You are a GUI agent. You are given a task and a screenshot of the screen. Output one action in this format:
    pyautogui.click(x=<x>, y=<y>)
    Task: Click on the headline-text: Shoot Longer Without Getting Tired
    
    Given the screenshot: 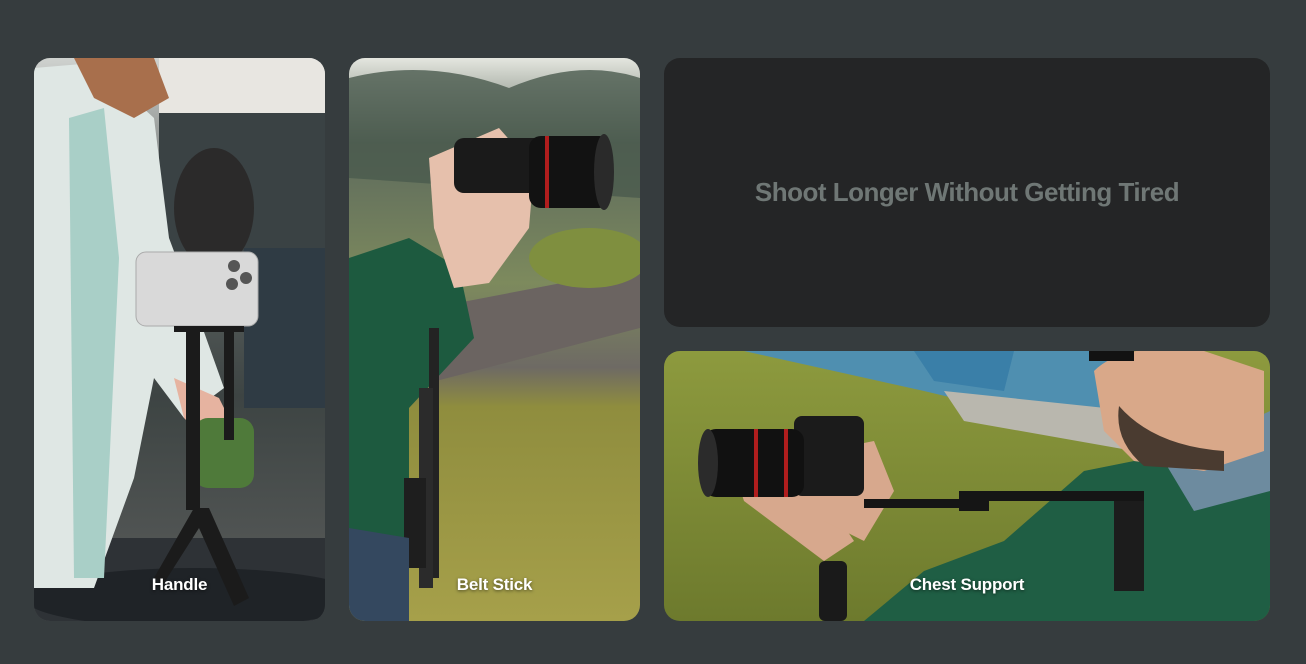 What is the action you would take?
    pyautogui.click(x=967, y=192)
    